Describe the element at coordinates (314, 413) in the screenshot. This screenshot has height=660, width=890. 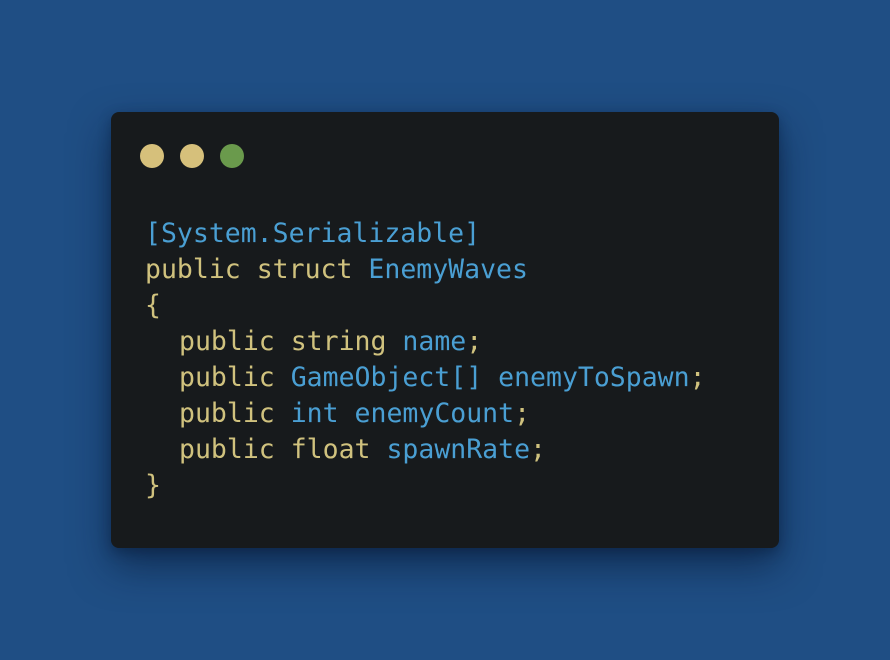
I see `field-type: int` at that location.